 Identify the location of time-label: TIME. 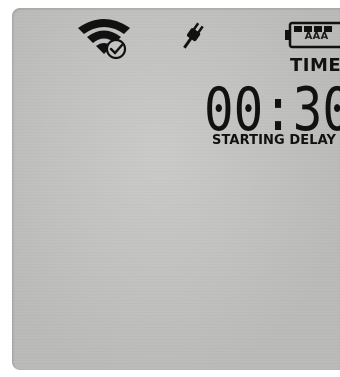
(315, 65).